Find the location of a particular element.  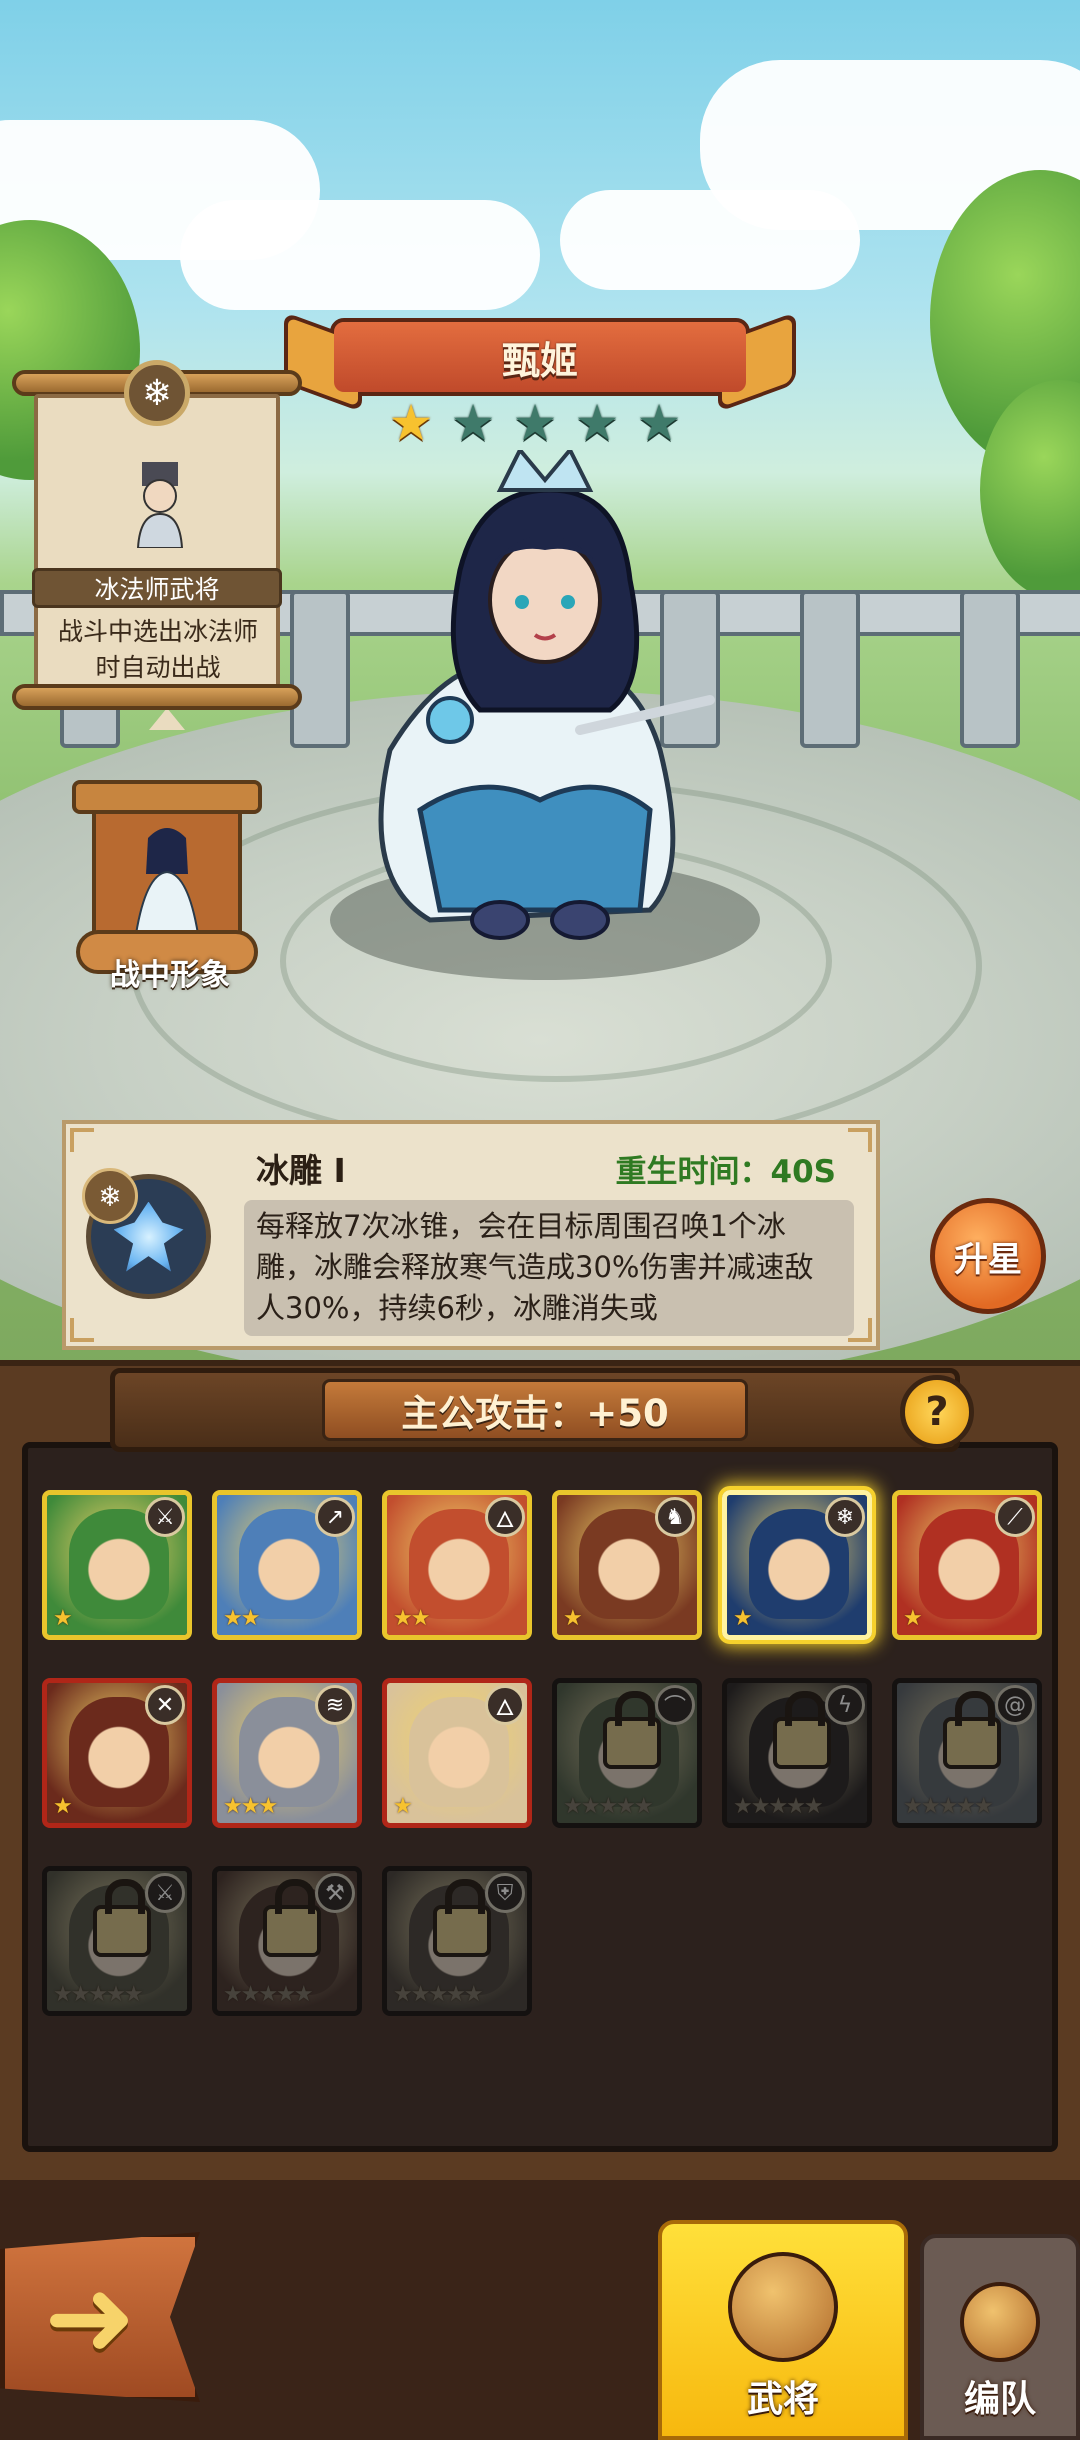

scroll-pointer-icon is located at coordinates (167, 719).